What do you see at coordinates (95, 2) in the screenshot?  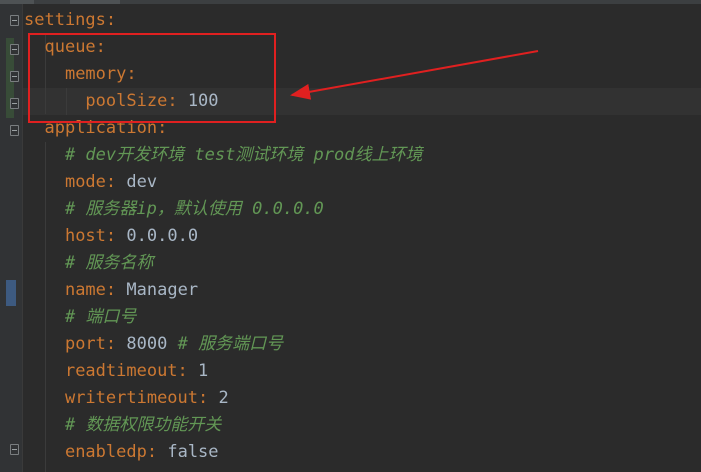 I see `tab` at bounding box center [95, 2].